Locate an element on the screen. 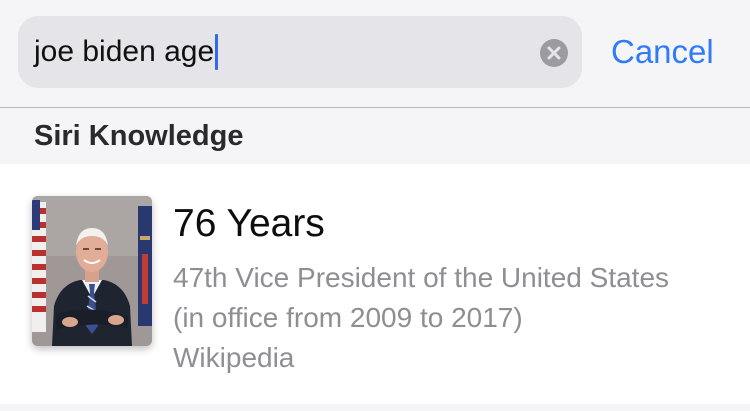  clear-icon is located at coordinates (554, 53).